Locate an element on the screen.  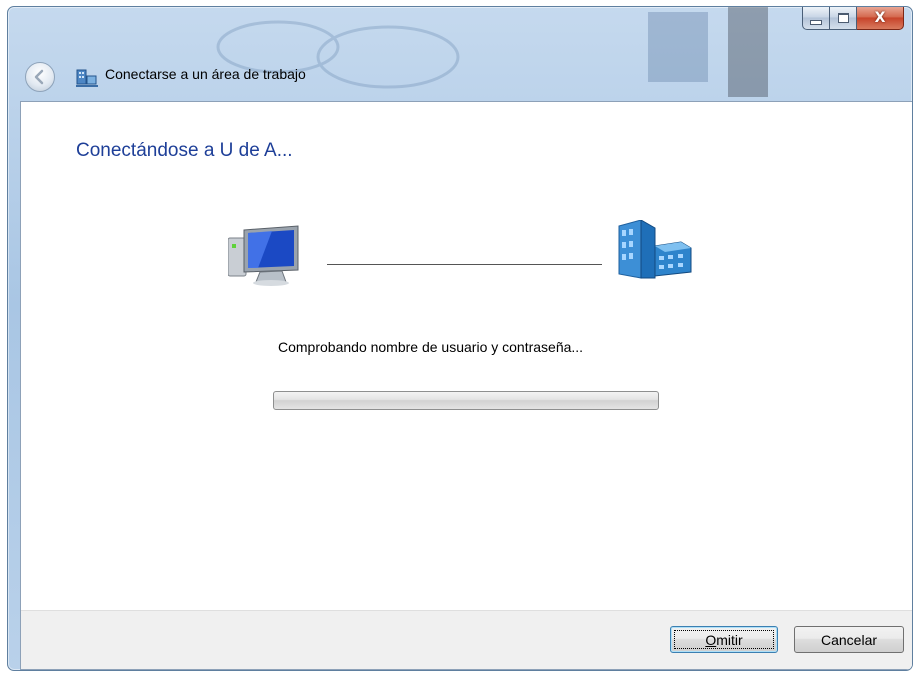
network-workplace-icon is located at coordinates (87, 78).